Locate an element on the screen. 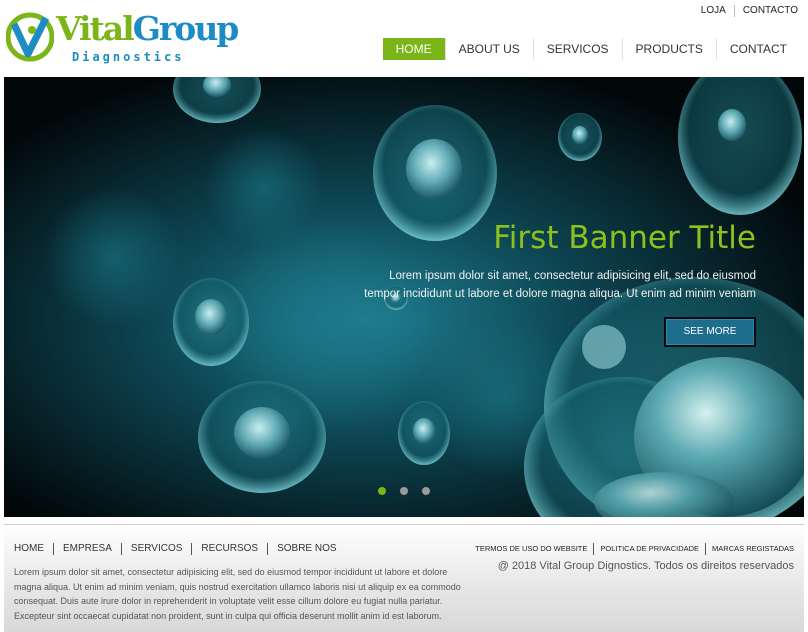 This screenshot has height=632, width=808. footer-link-home: HOME is located at coordinates (33, 549).